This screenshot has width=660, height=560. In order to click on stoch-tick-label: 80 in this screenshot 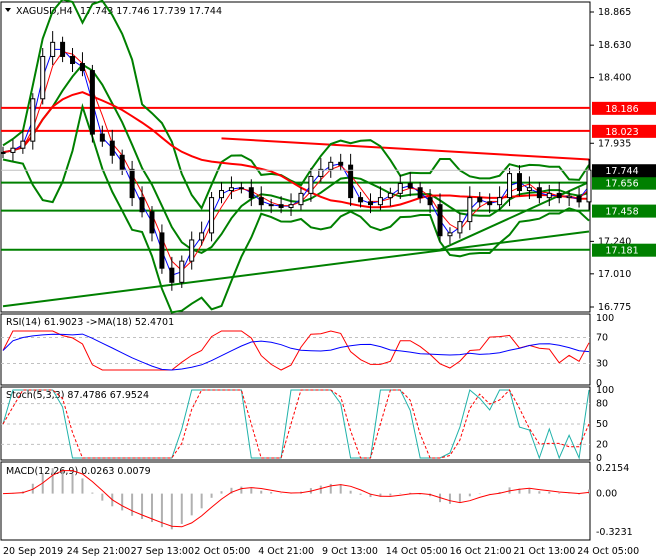, I will do `click(602, 404)`.